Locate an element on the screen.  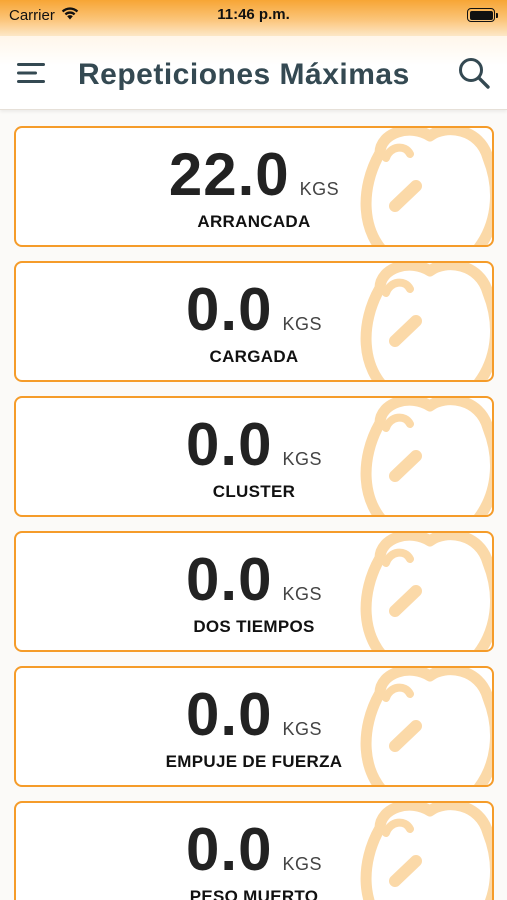
record-card-dos-tiempos: 0.0 KGS DOS TIEMPOS is located at coordinates (254, 591).